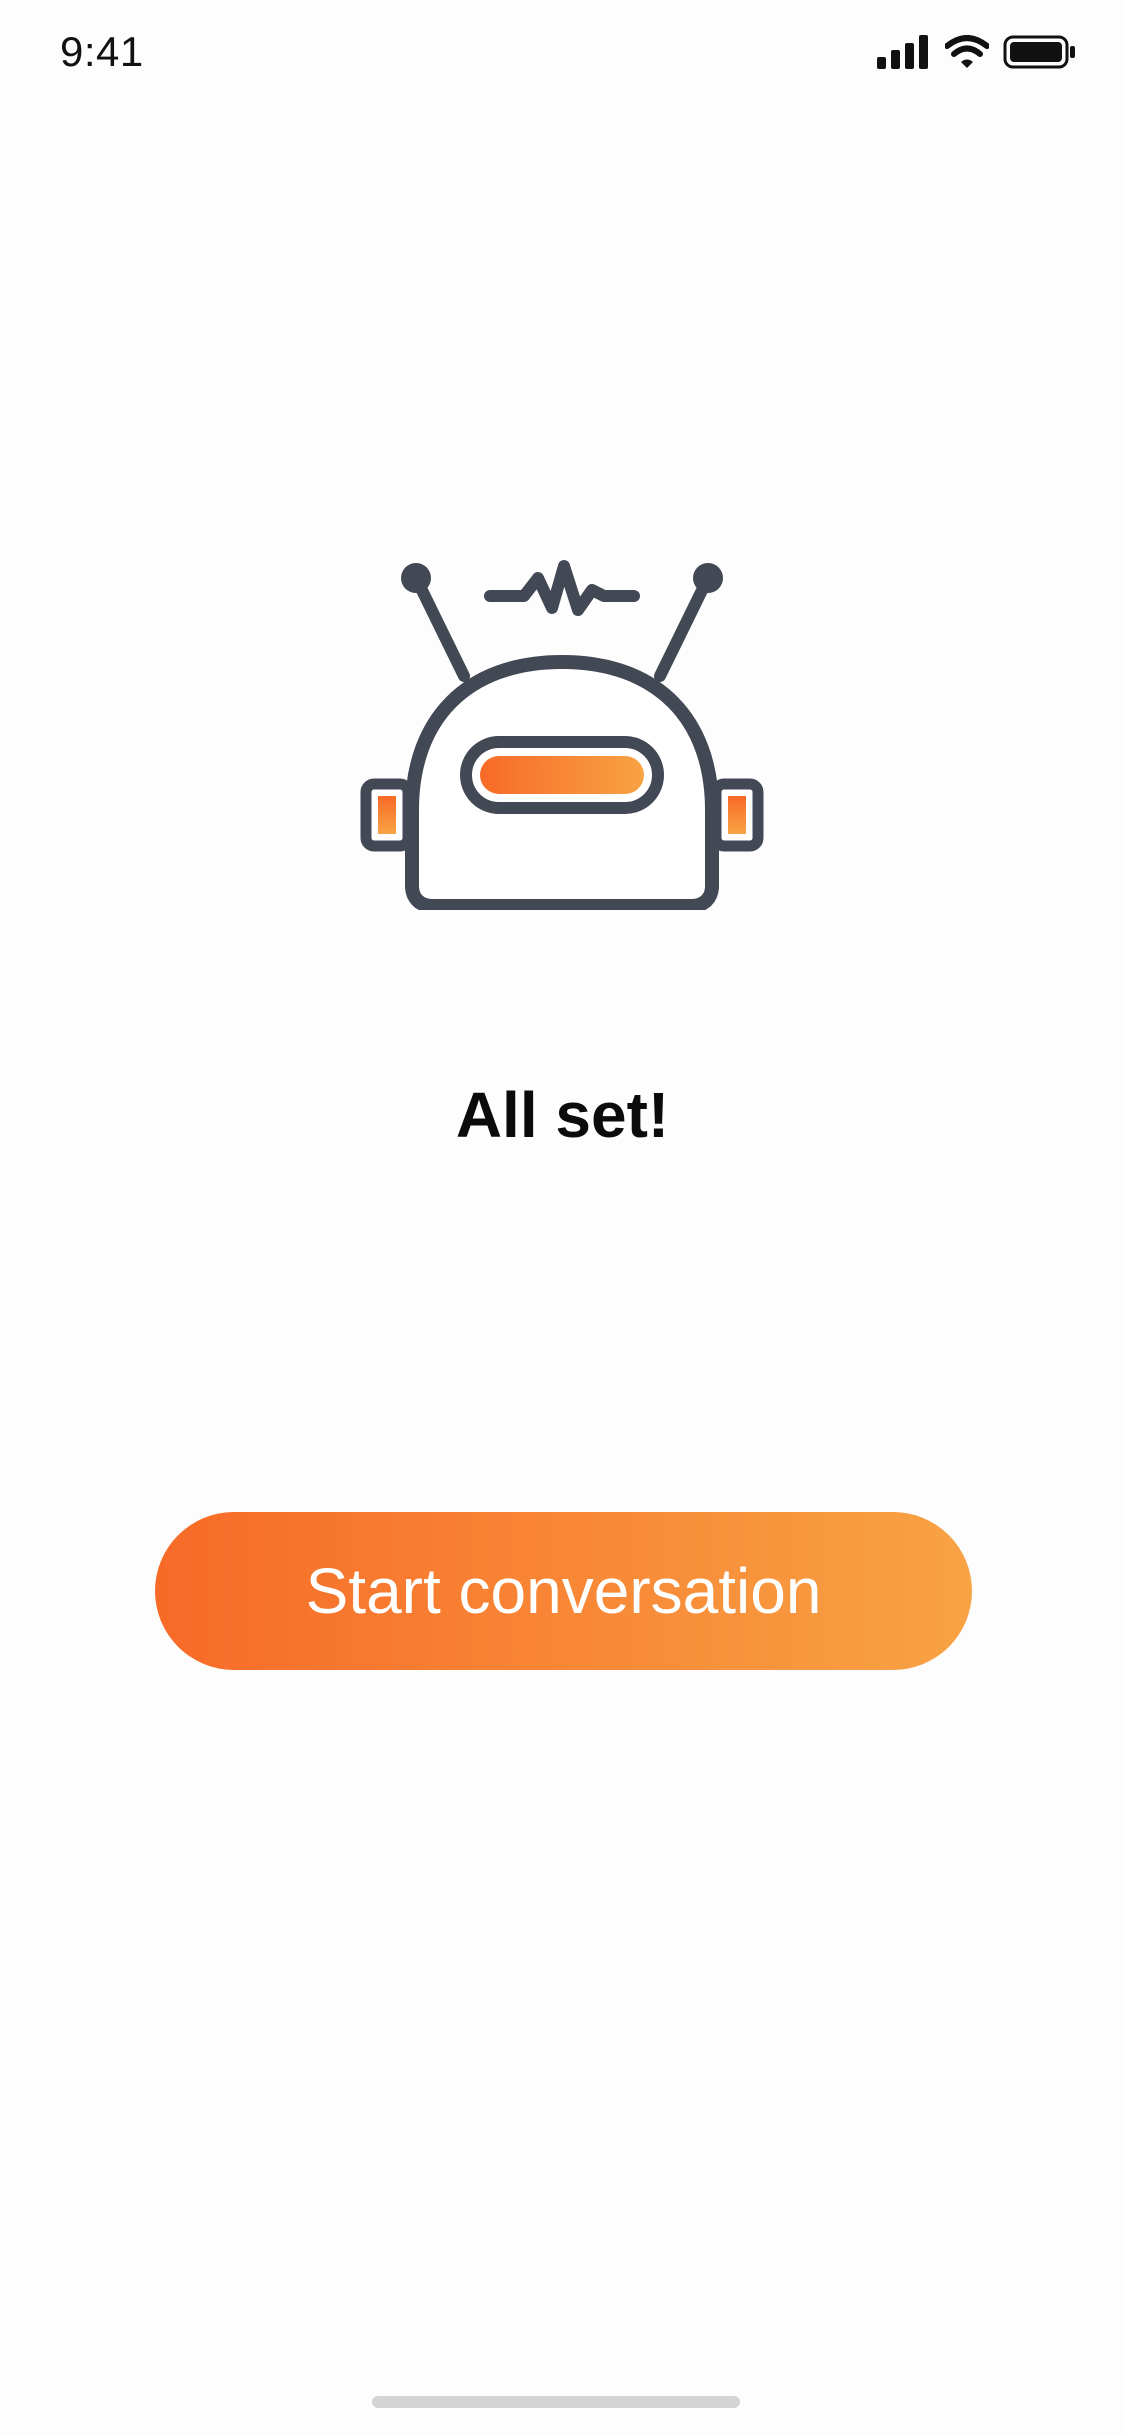 The image size is (1125, 2435). I want to click on battery-icon, so click(1040, 52).